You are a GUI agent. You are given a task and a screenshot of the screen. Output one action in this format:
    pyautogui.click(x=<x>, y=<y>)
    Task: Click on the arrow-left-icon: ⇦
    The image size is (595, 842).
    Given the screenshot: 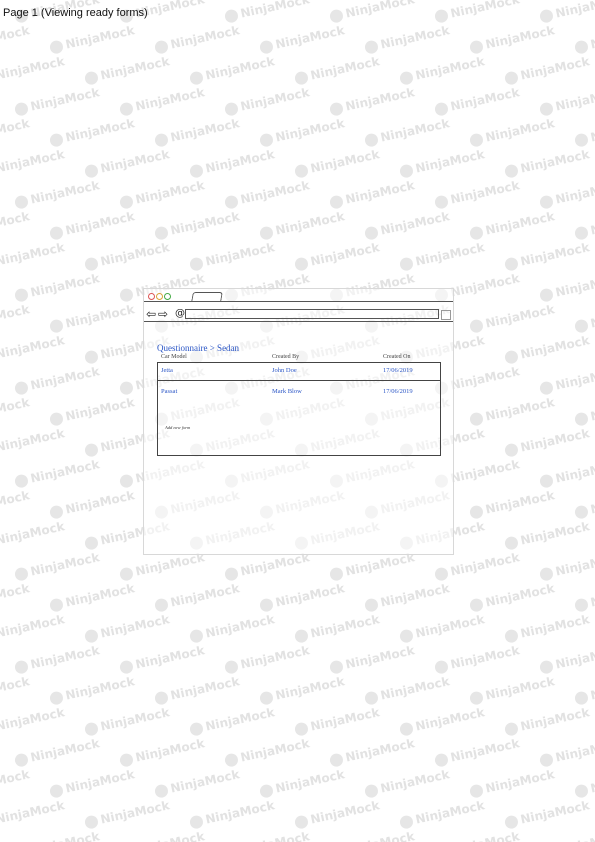 What is the action you would take?
    pyautogui.click(x=151, y=314)
    